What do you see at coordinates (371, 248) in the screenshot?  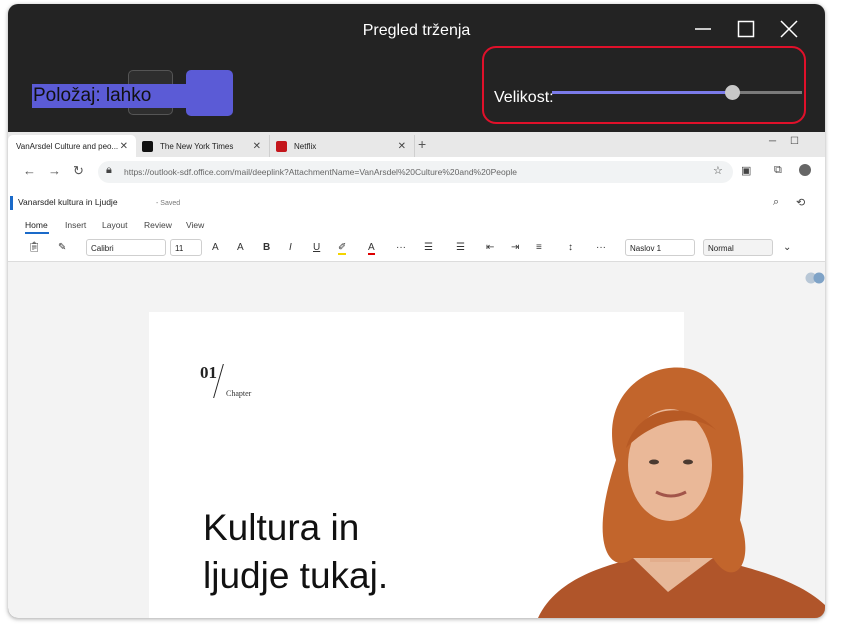 I see `font-color-icon: A` at bounding box center [371, 248].